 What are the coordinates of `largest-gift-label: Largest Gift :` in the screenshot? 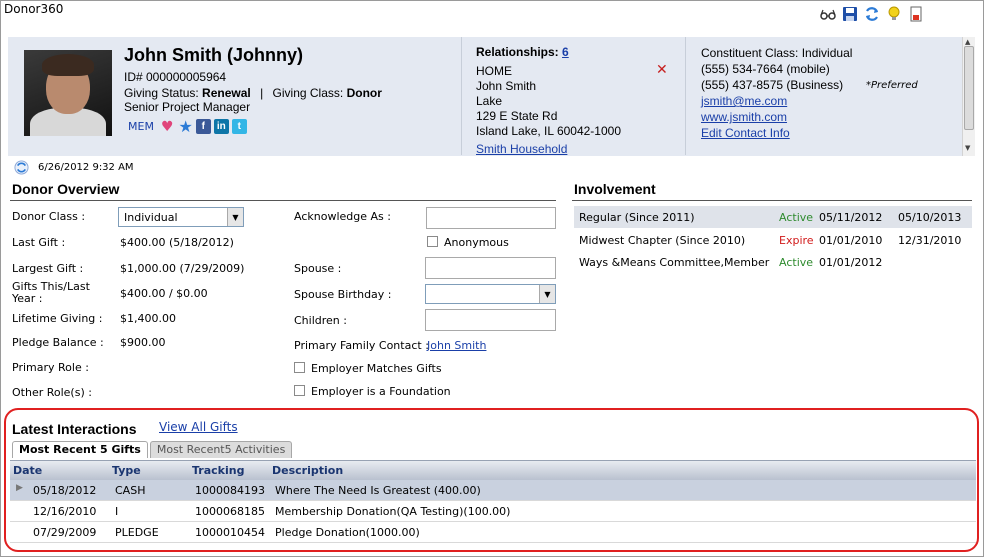 It's located at (48, 268).